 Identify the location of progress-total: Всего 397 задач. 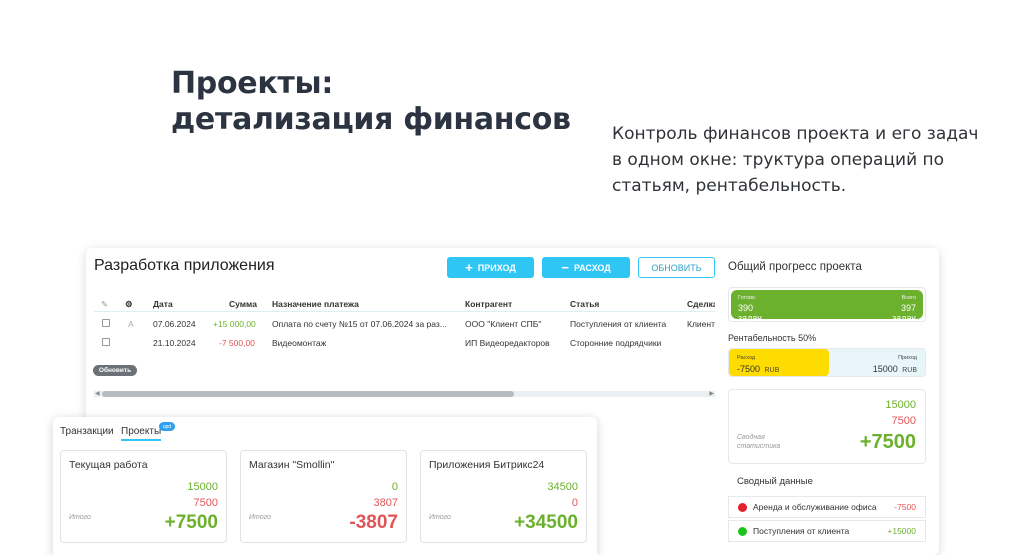
(904, 308).